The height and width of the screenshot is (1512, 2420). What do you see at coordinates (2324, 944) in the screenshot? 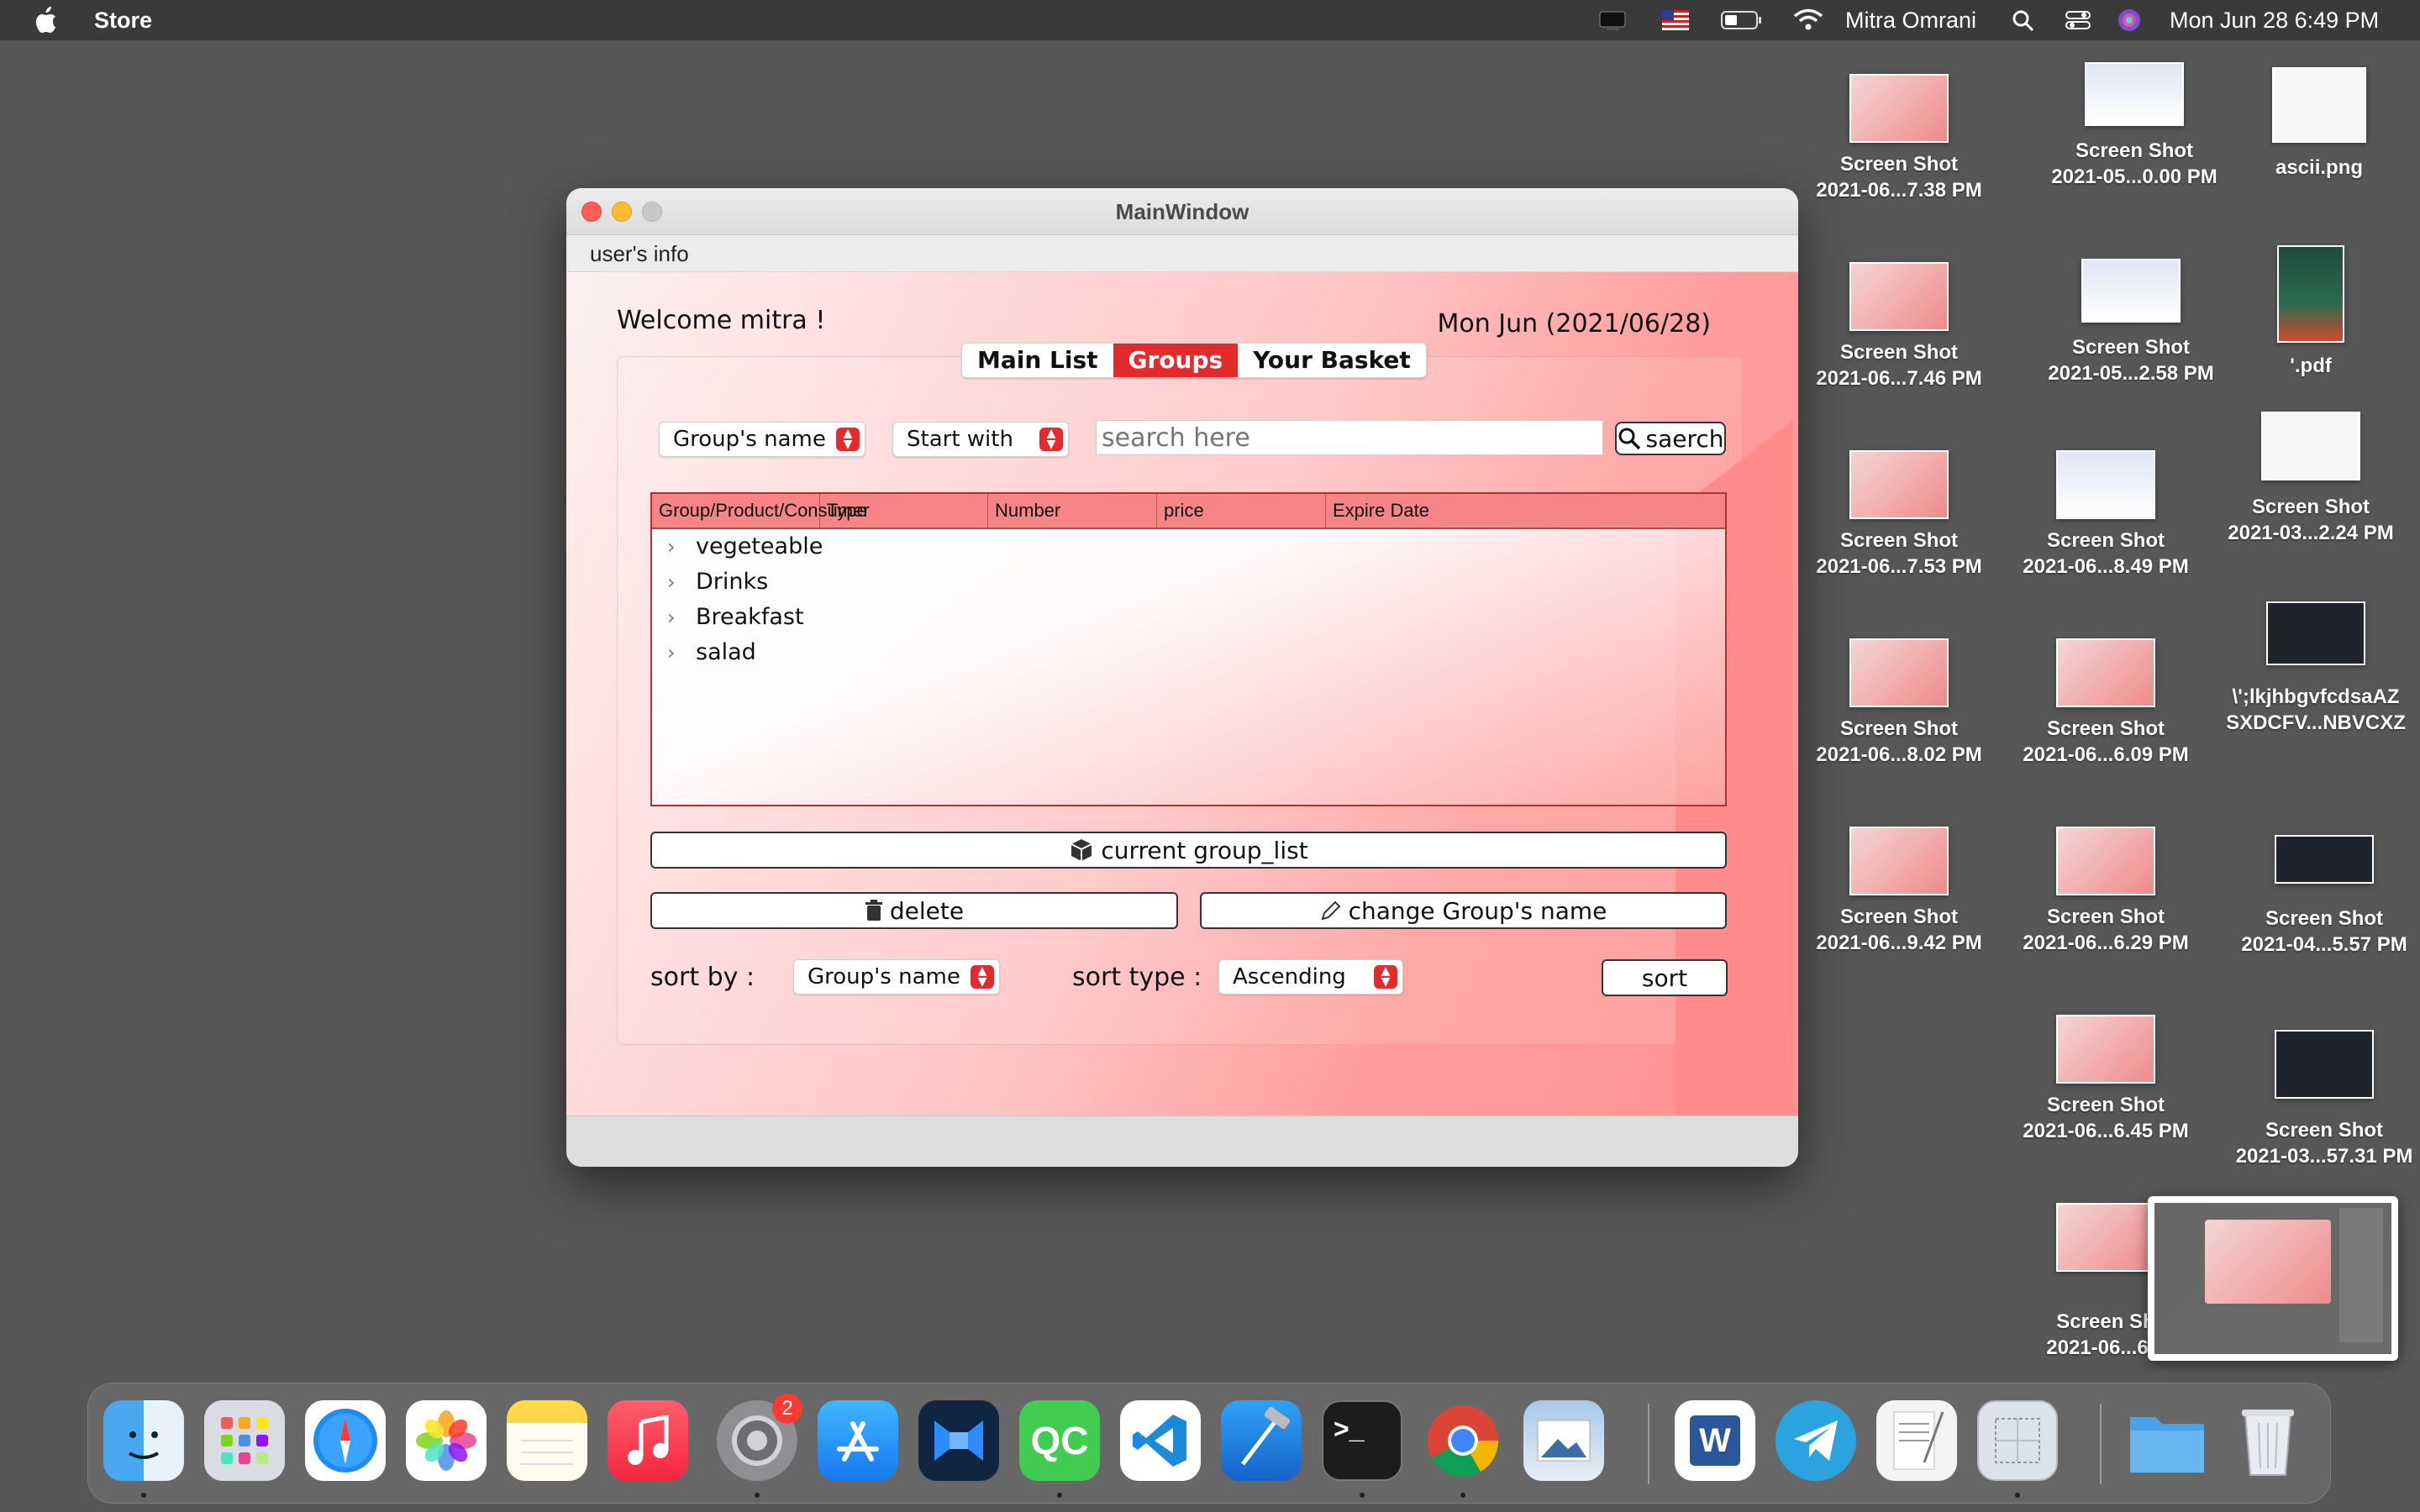
I see `file-name-date: 2021-04...5.57 PM` at bounding box center [2324, 944].